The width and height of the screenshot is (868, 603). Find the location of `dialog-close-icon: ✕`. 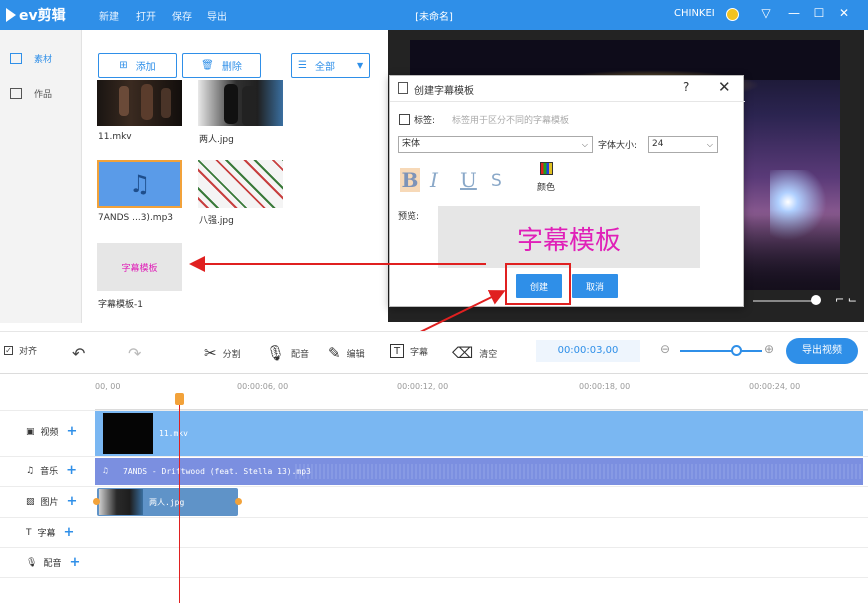

dialog-close-icon: ✕ is located at coordinates (724, 87).